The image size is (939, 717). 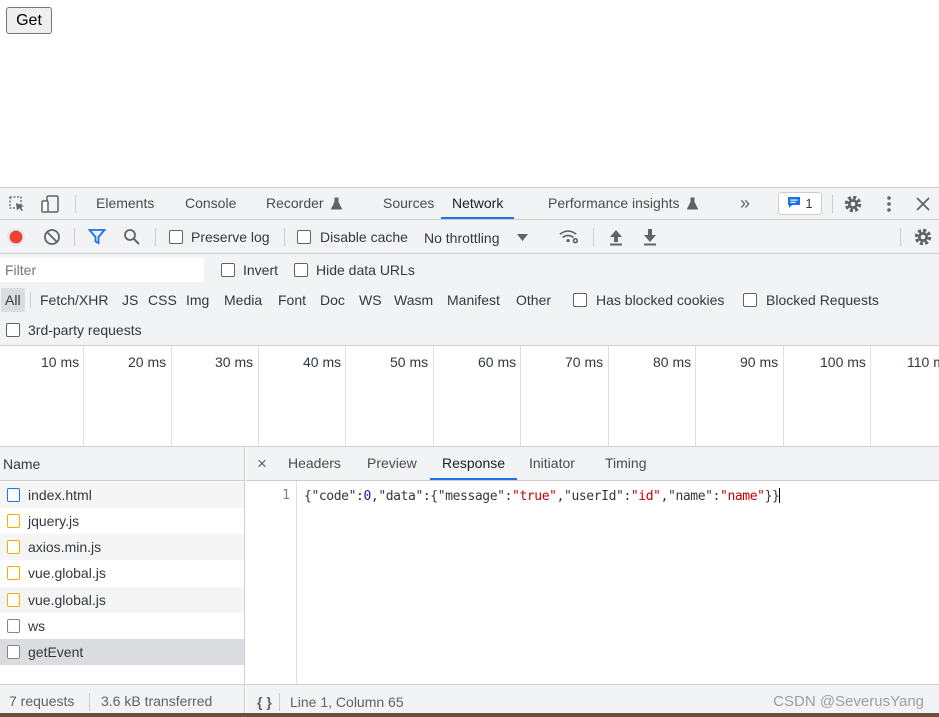 I want to click on export-har-icon, so click(x=650, y=237).